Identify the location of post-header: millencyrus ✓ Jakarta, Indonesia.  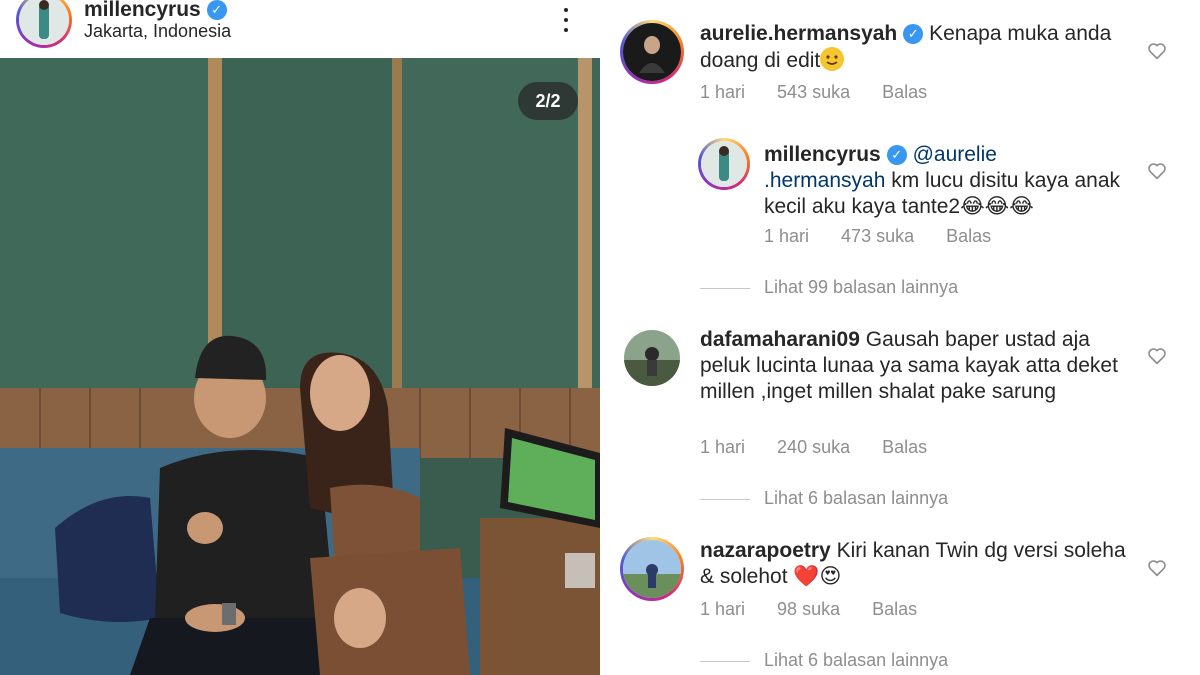
(300, 29).